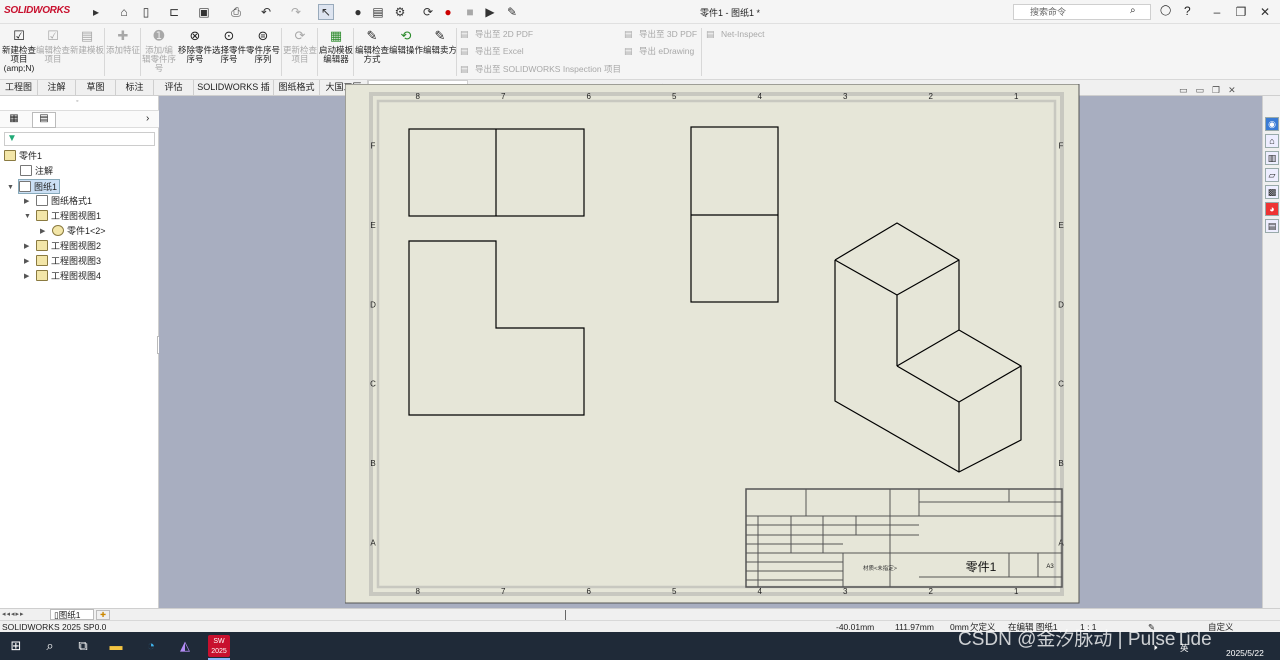 The width and height of the screenshot is (1280, 660). What do you see at coordinates (428, 12) in the screenshot?
I see `rebuild-icon: ⟳` at bounding box center [428, 12].